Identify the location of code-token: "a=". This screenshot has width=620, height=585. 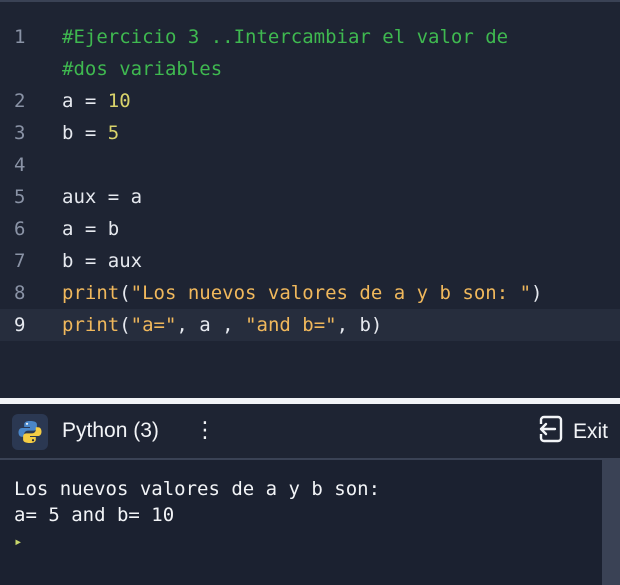
(153, 325).